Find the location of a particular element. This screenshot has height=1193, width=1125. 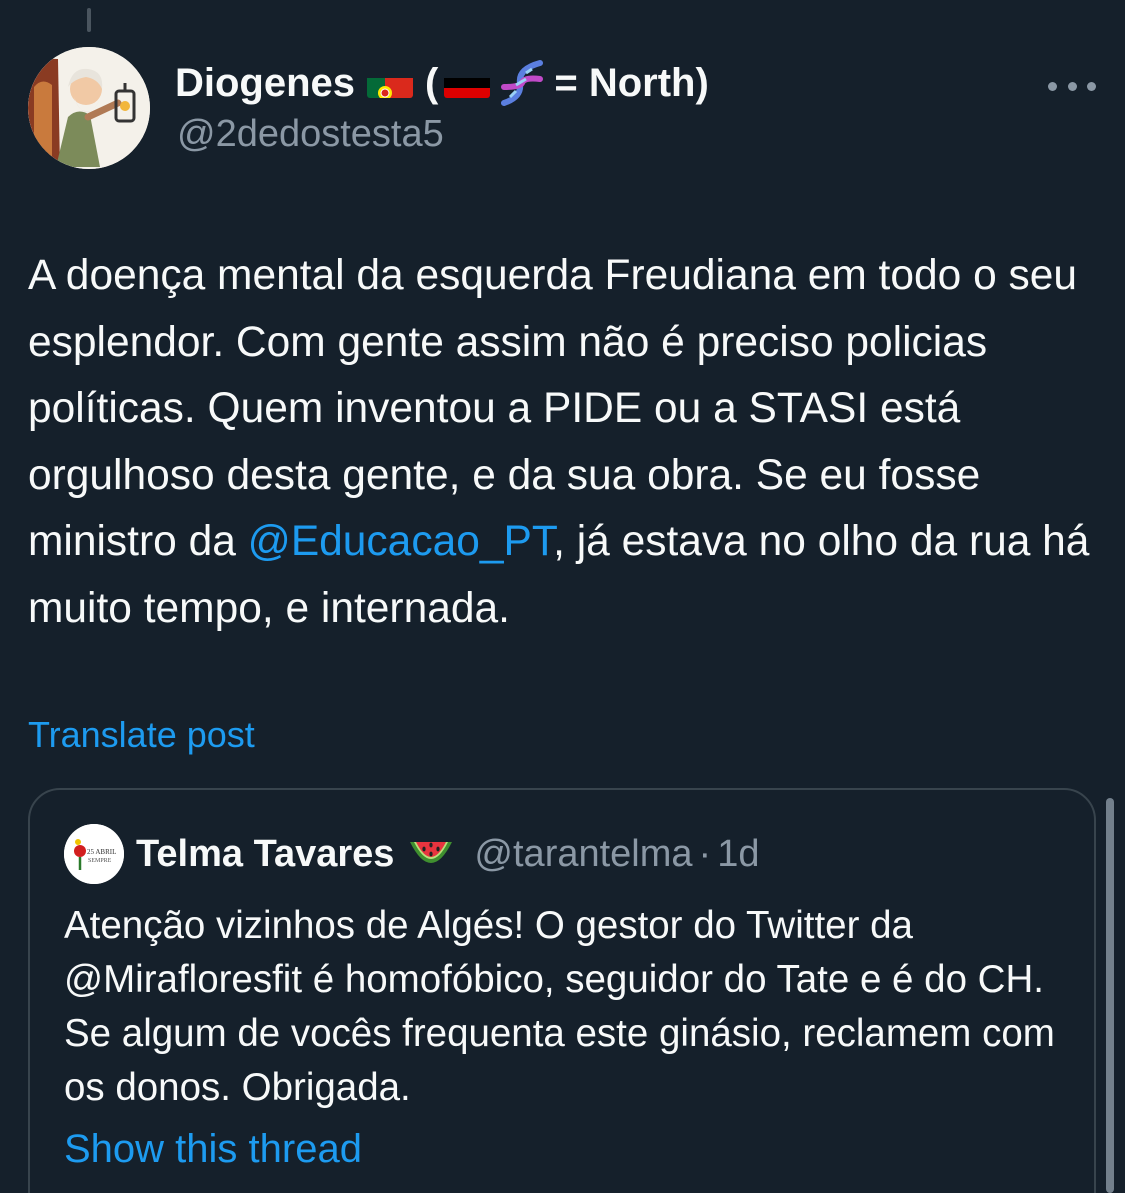

thread-connector-line is located at coordinates (89, 20).